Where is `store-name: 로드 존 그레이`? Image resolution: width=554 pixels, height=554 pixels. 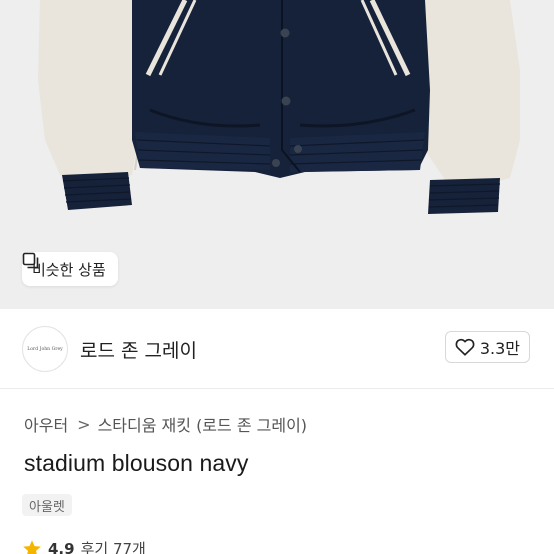 store-name: 로드 존 그레이 is located at coordinates (138, 349).